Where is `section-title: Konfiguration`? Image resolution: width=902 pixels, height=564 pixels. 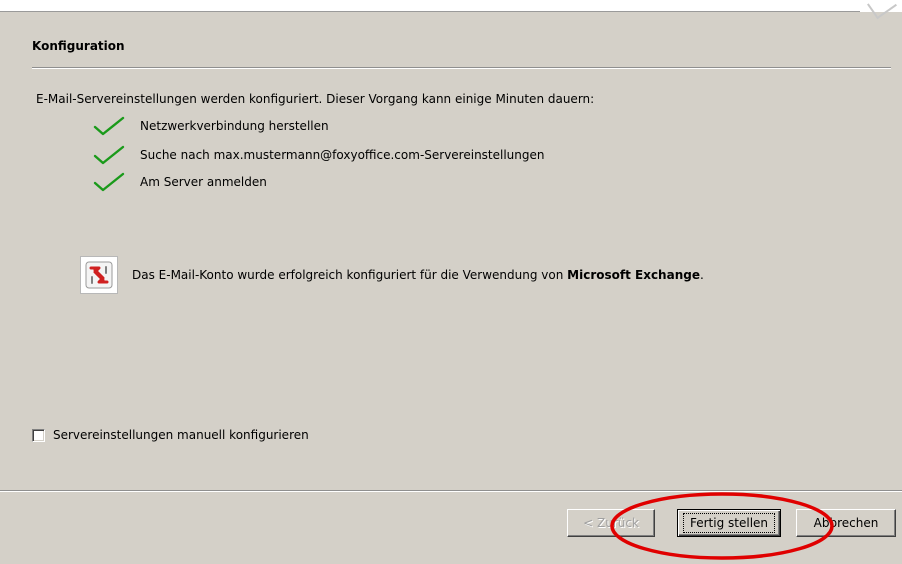 section-title: Konfiguration is located at coordinates (78, 46).